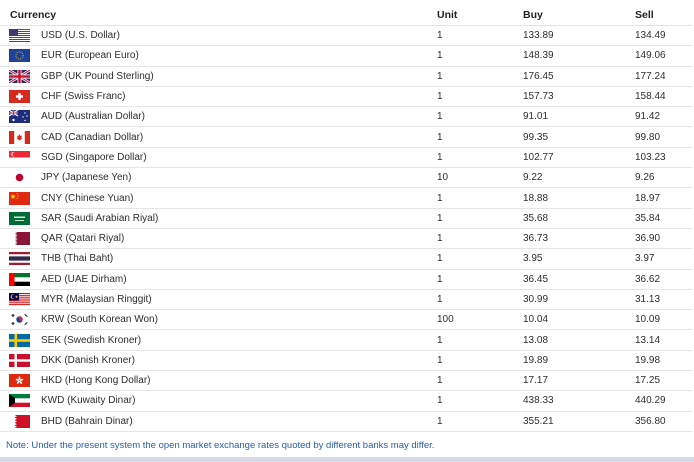 Image resolution: width=694 pixels, height=462 pixels. I want to click on currency-label: EUR (European Euro), so click(90, 56).